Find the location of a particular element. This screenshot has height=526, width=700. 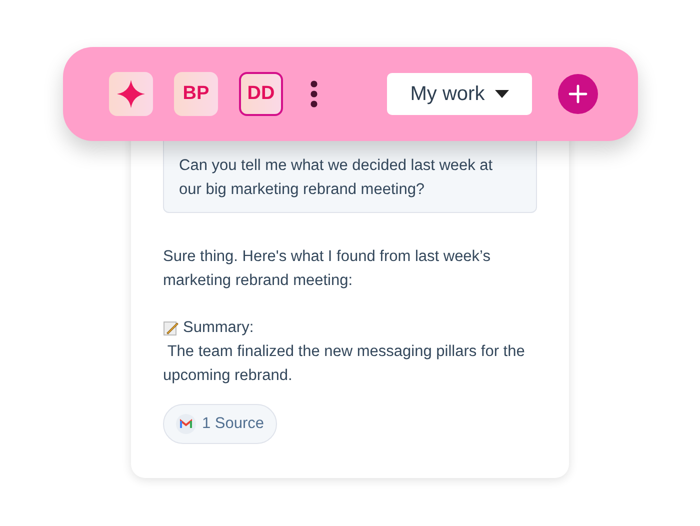

mail-icon is located at coordinates (186, 424).